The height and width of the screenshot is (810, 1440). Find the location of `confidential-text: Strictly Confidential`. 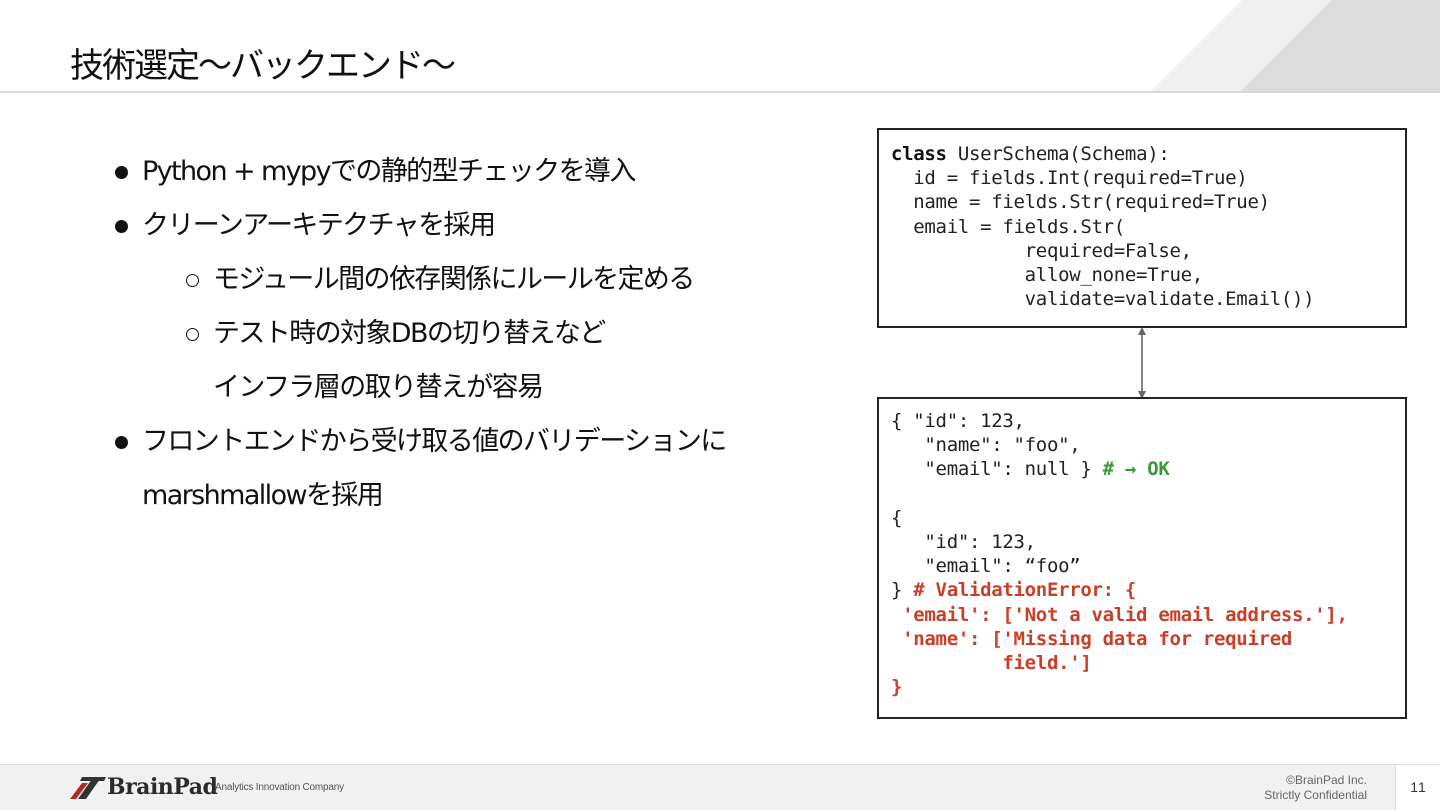

confidential-text: Strictly Confidential is located at coordinates (1315, 795).